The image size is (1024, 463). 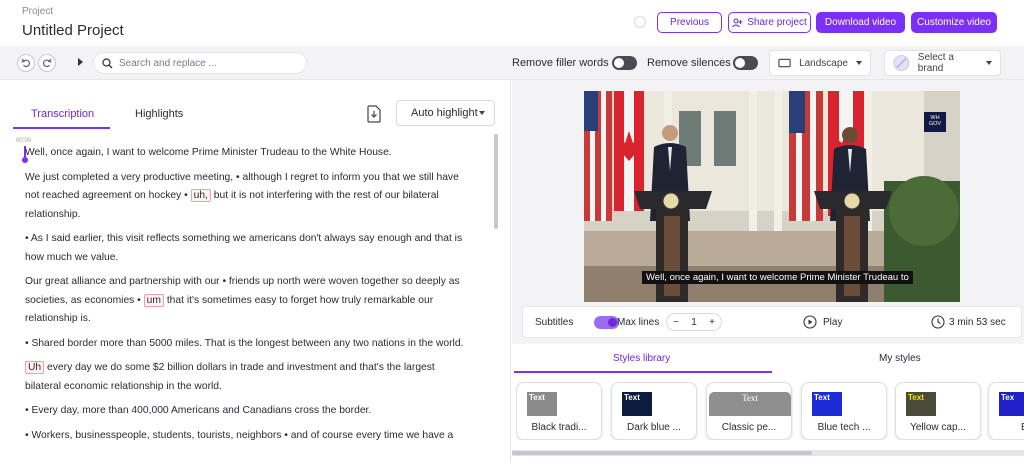 I want to click on customize-video-label: Customize video, so click(x=954, y=22).